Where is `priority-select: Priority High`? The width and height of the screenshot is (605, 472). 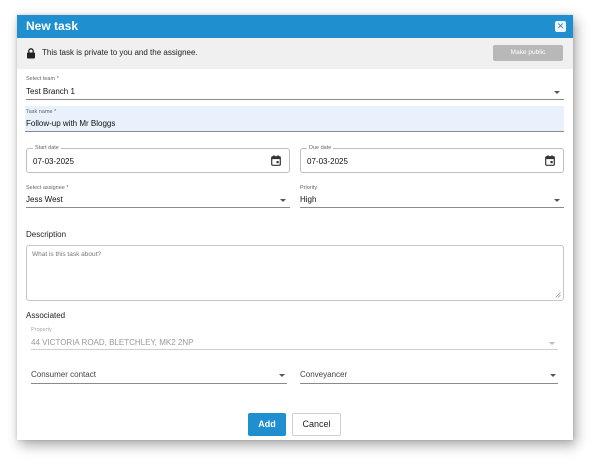
priority-select: Priority High is located at coordinates (432, 196).